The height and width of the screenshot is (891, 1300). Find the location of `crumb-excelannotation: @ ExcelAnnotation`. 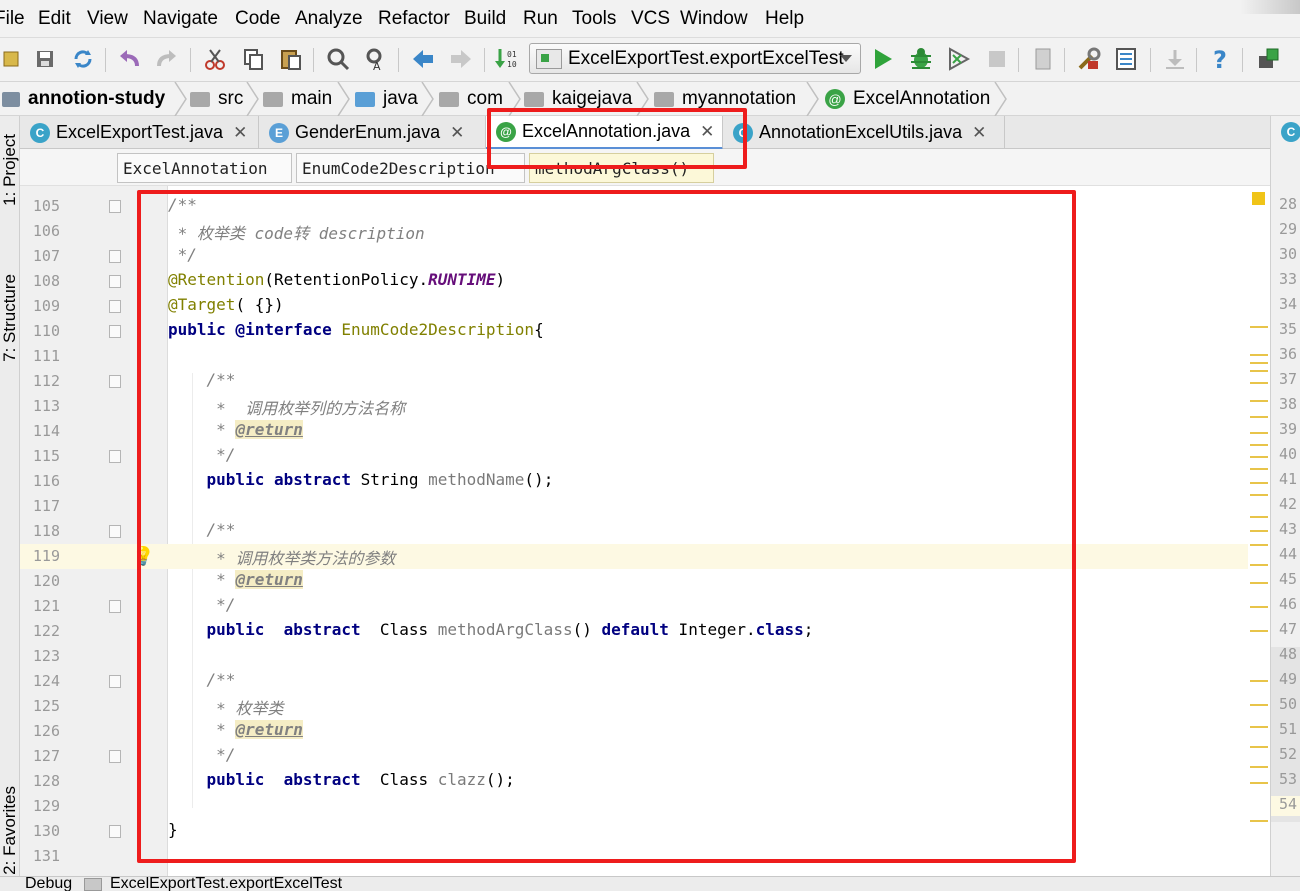

crumb-excelannotation: @ ExcelAnnotation is located at coordinates (907, 99).